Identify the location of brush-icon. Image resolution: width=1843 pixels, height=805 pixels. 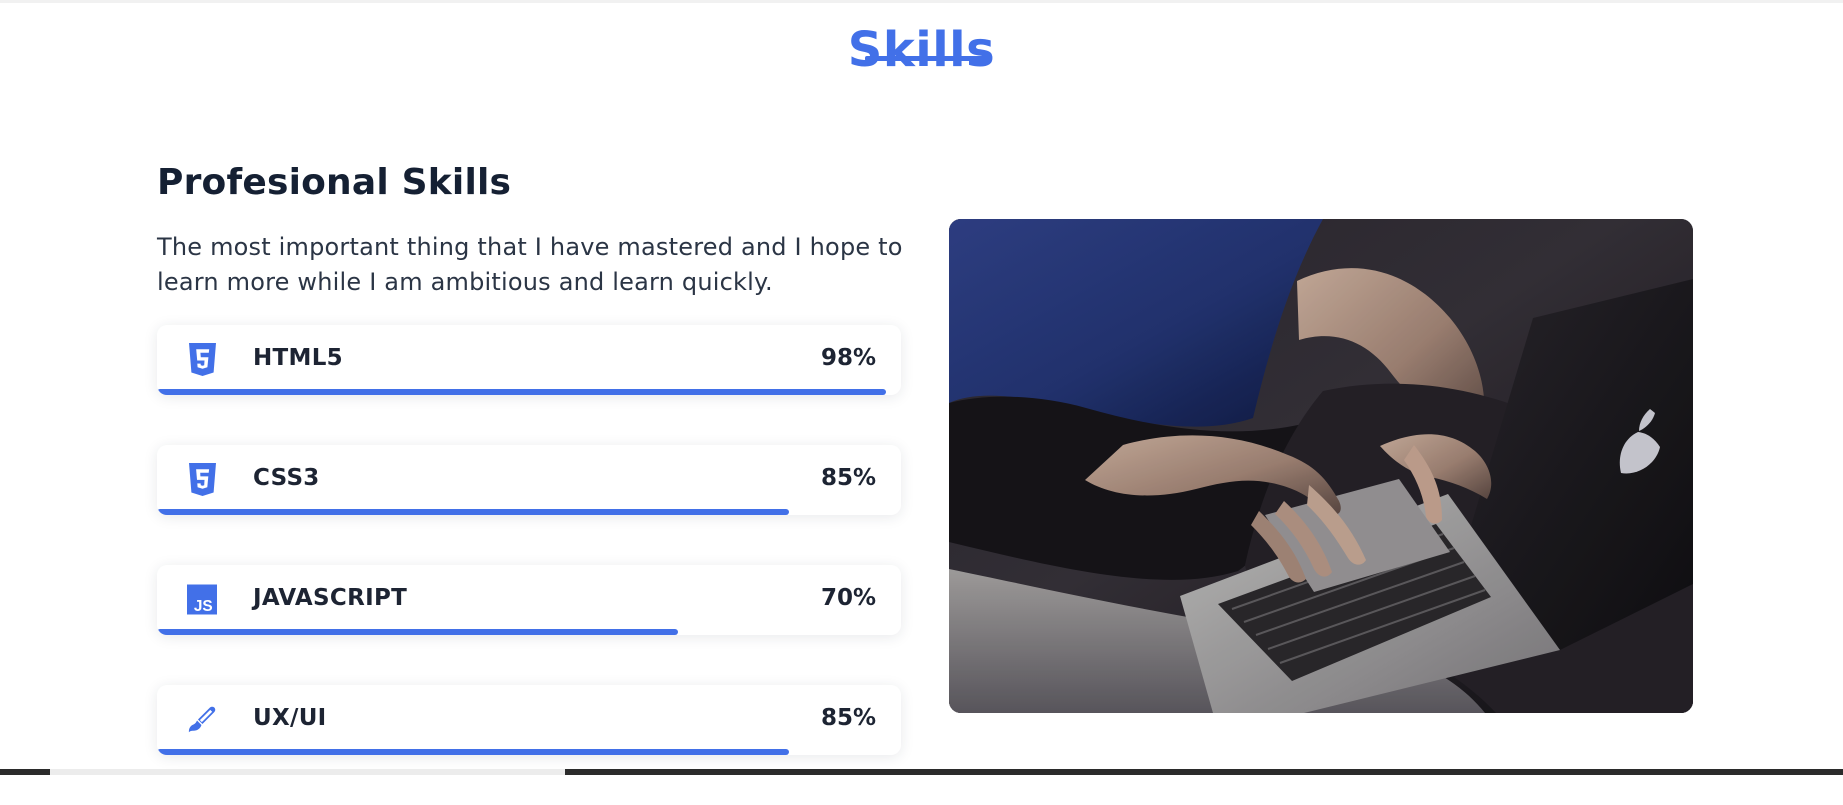
(202, 719).